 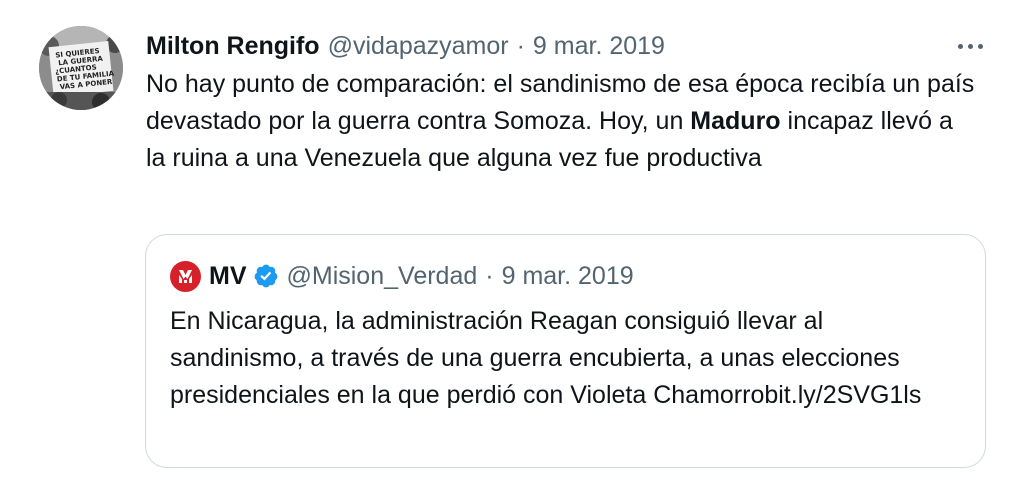 What do you see at coordinates (735, 121) in the screenshot?
I see `tweet-text-bold: Maduro` at bounding box center [735, 121].